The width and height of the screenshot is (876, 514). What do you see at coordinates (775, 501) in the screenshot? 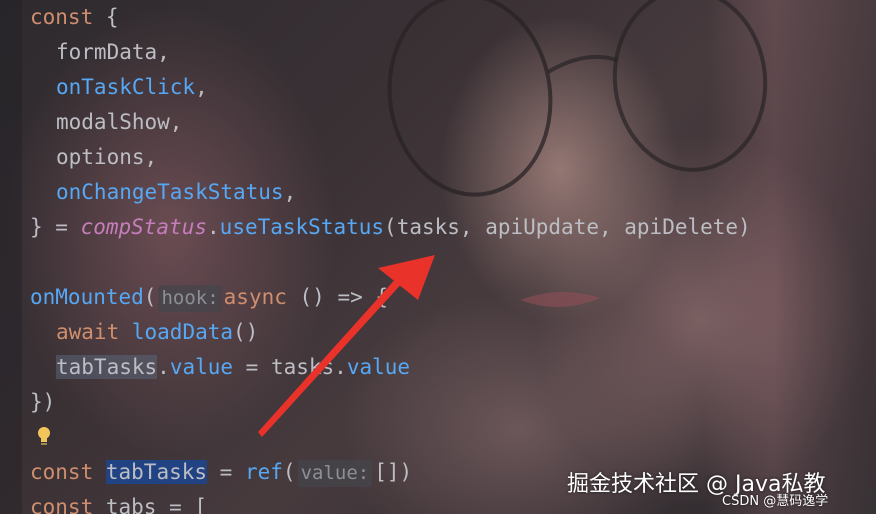
I see `csdn-watermark: CSDN @慧码逸学` at bounding box center [775, 501].